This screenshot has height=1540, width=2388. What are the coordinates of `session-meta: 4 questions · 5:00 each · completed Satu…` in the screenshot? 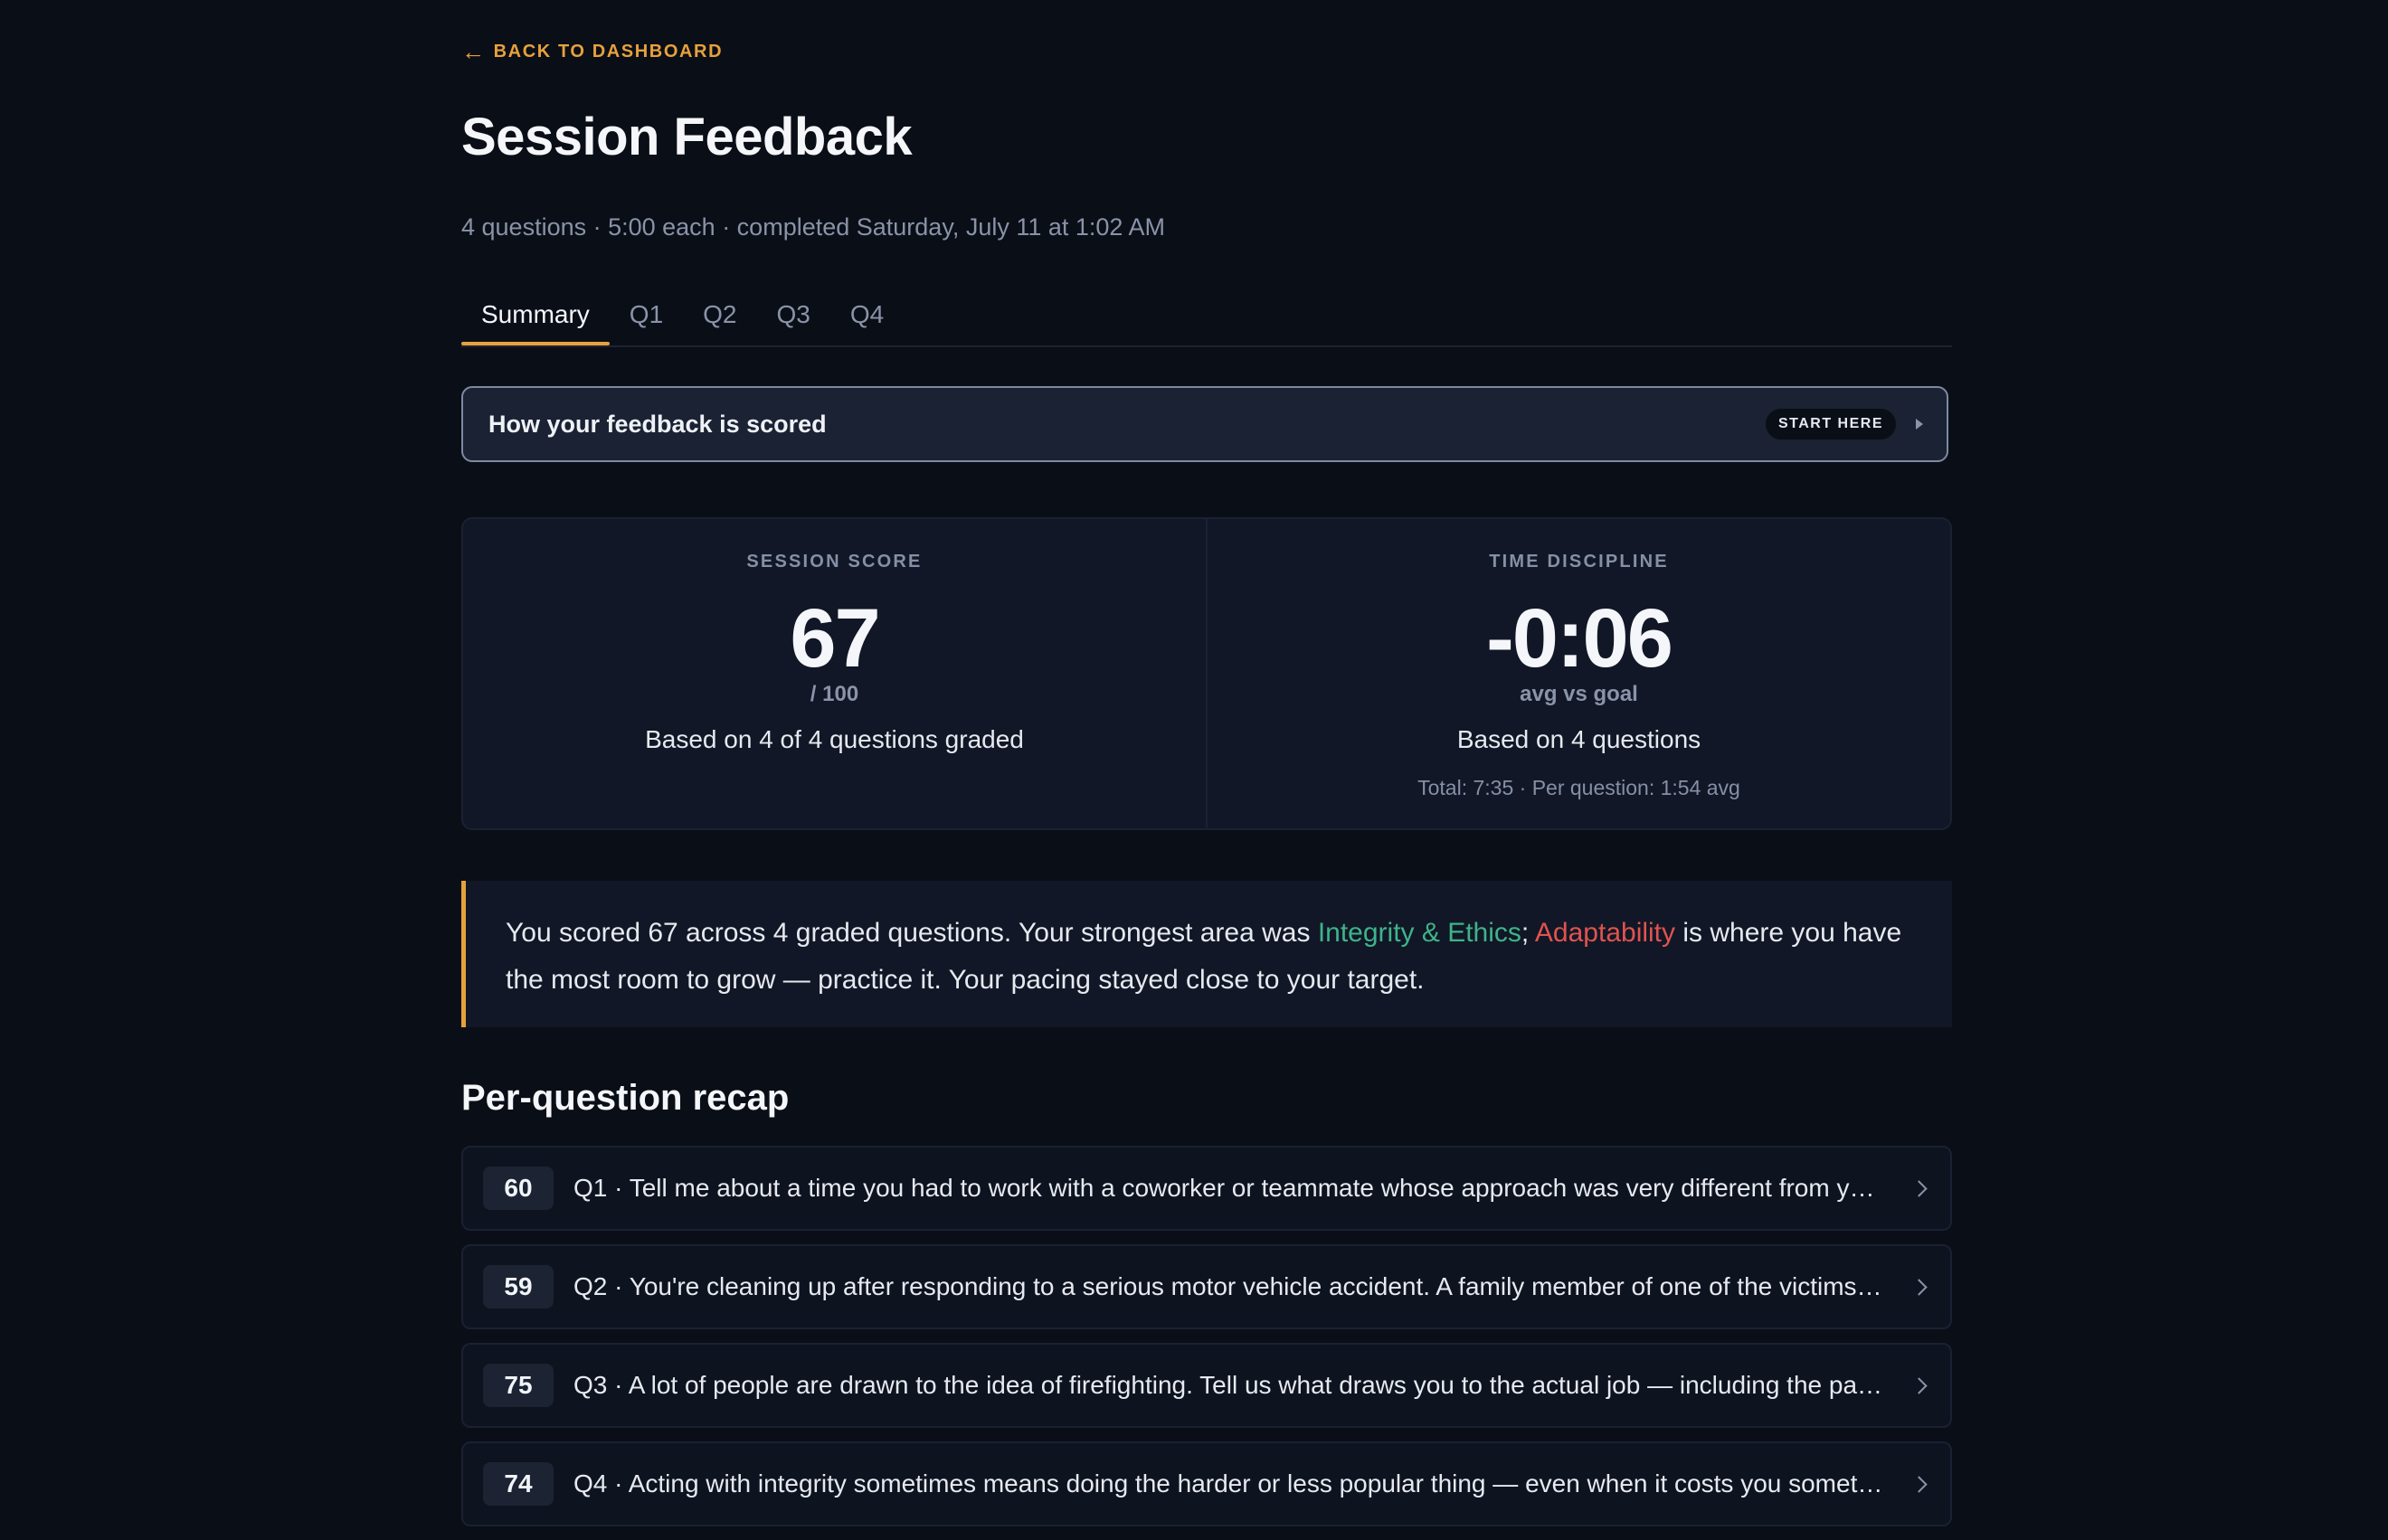 It's located at (813, 227).